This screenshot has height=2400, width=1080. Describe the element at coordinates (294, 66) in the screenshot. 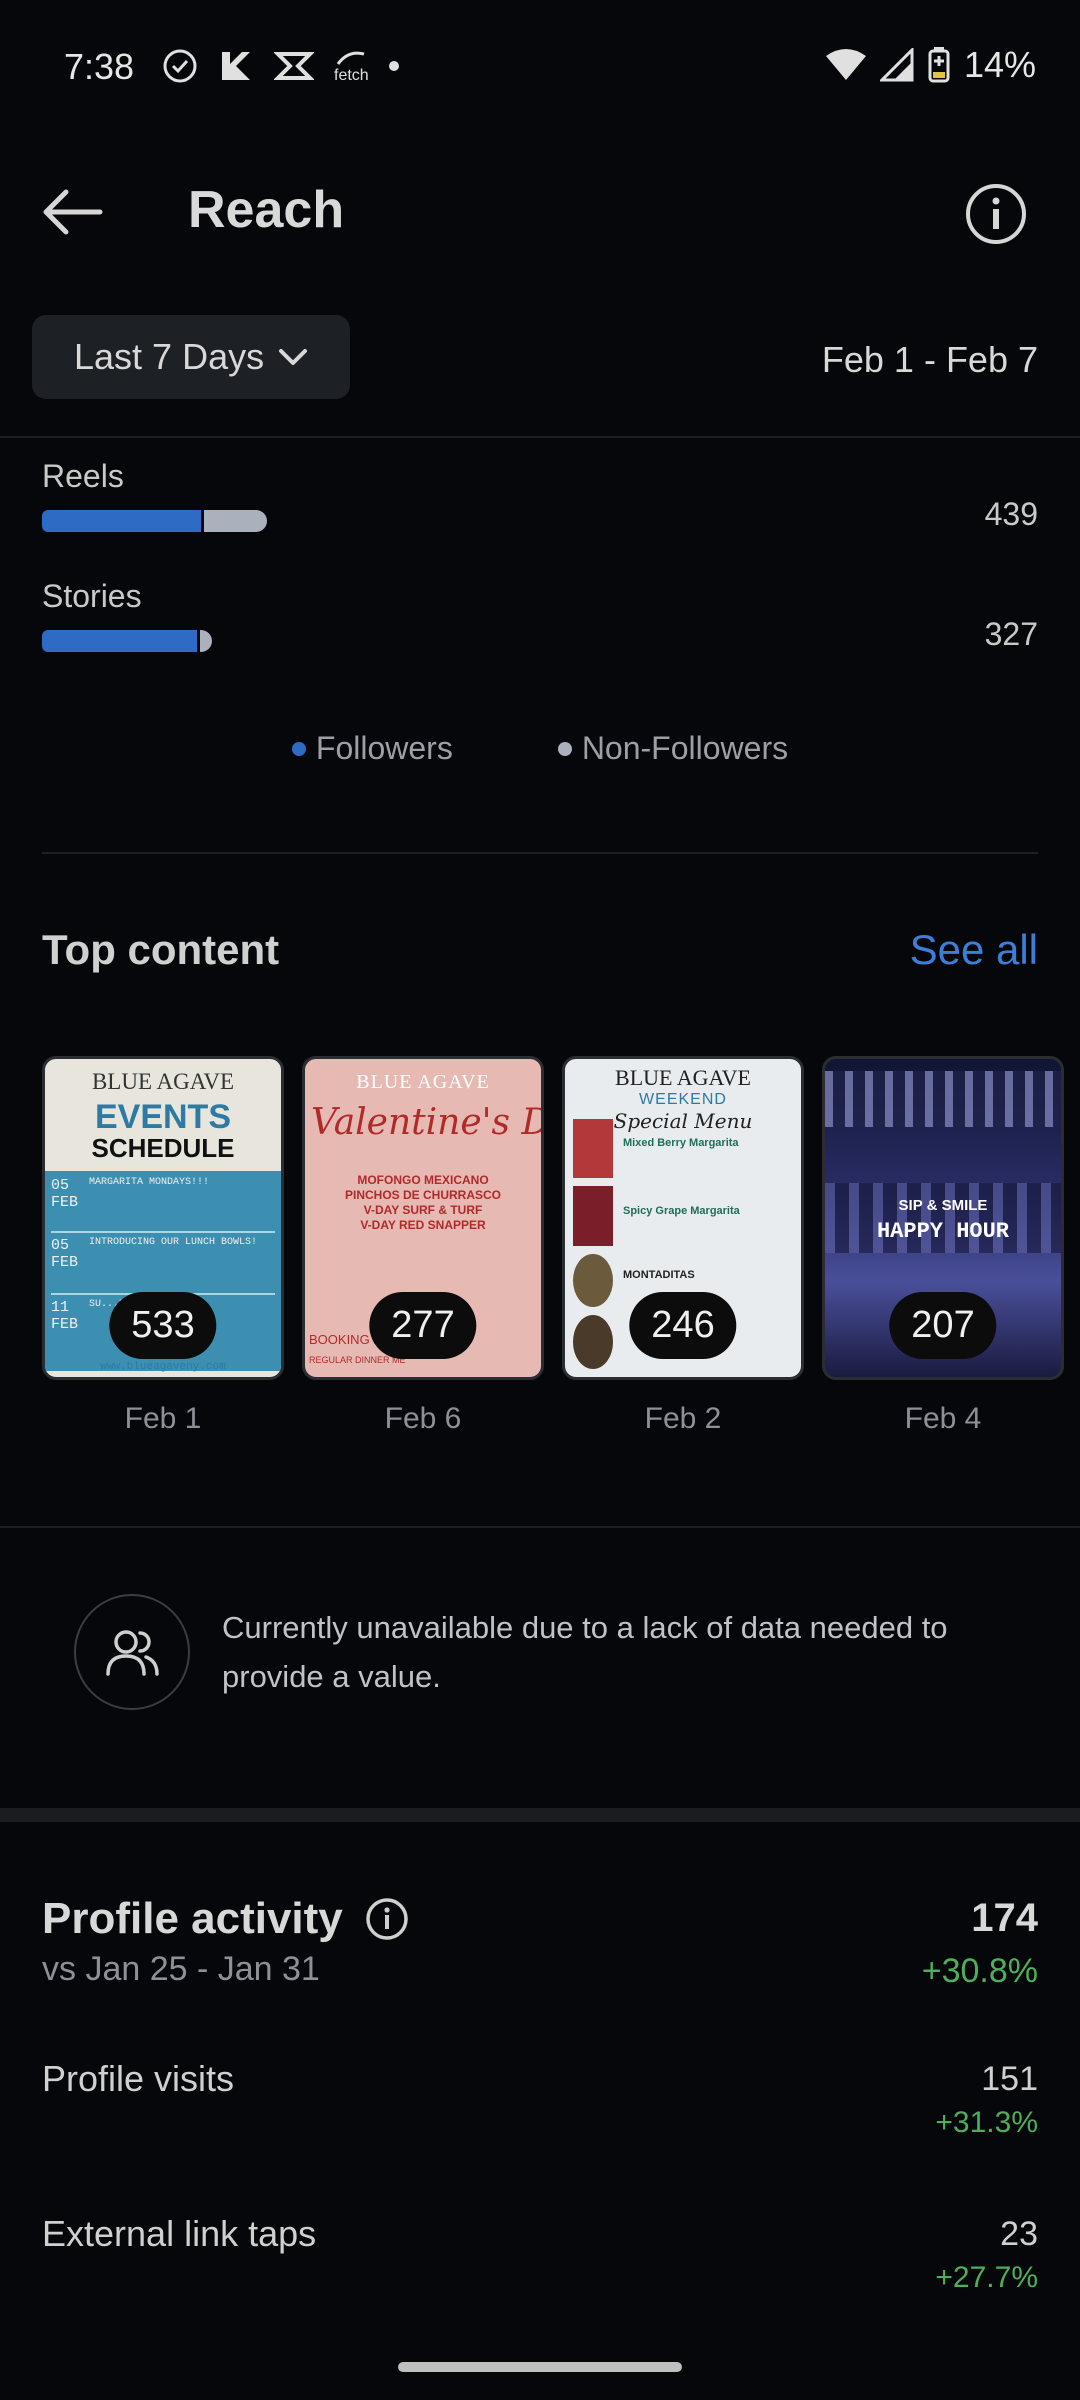

I see `capcut-icon` at that location.